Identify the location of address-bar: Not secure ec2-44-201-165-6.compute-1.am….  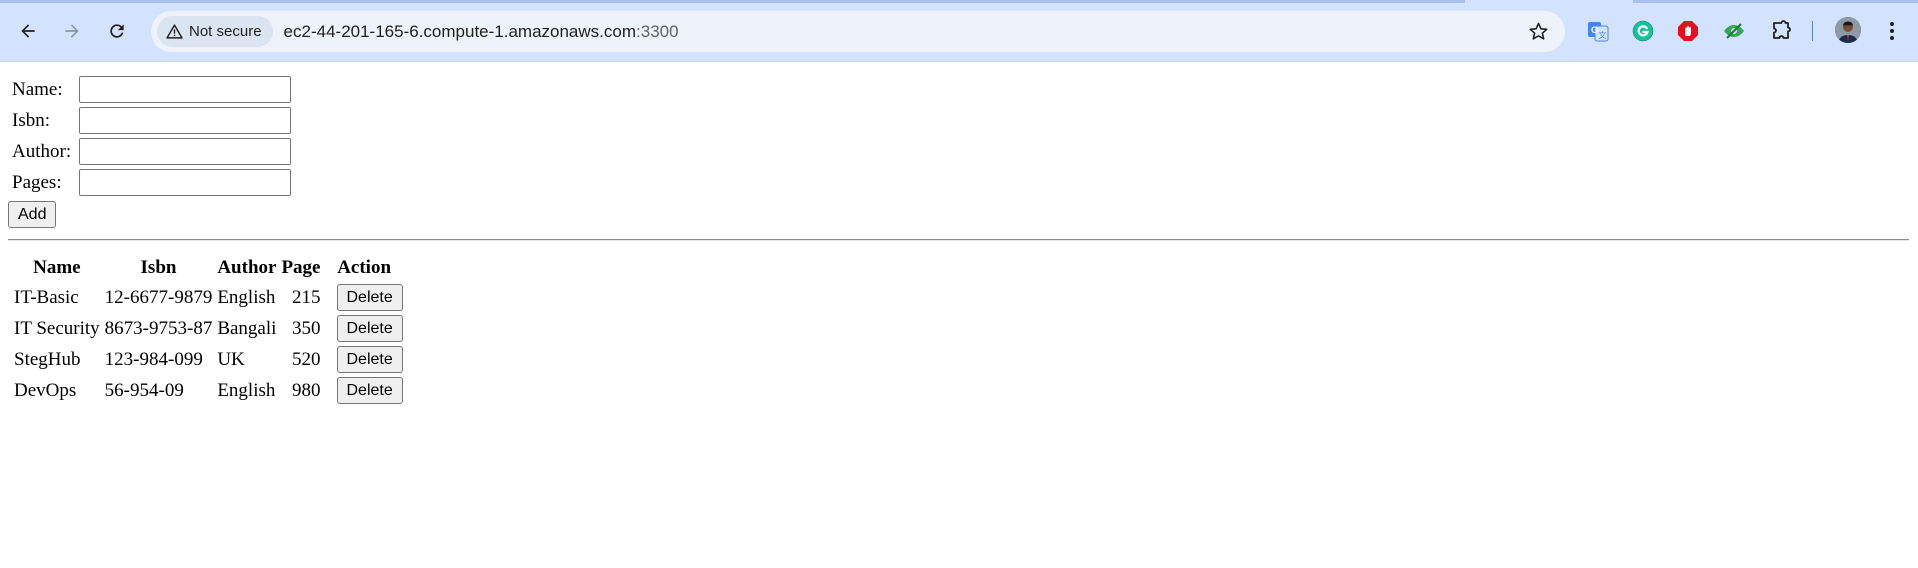
(858, 31).